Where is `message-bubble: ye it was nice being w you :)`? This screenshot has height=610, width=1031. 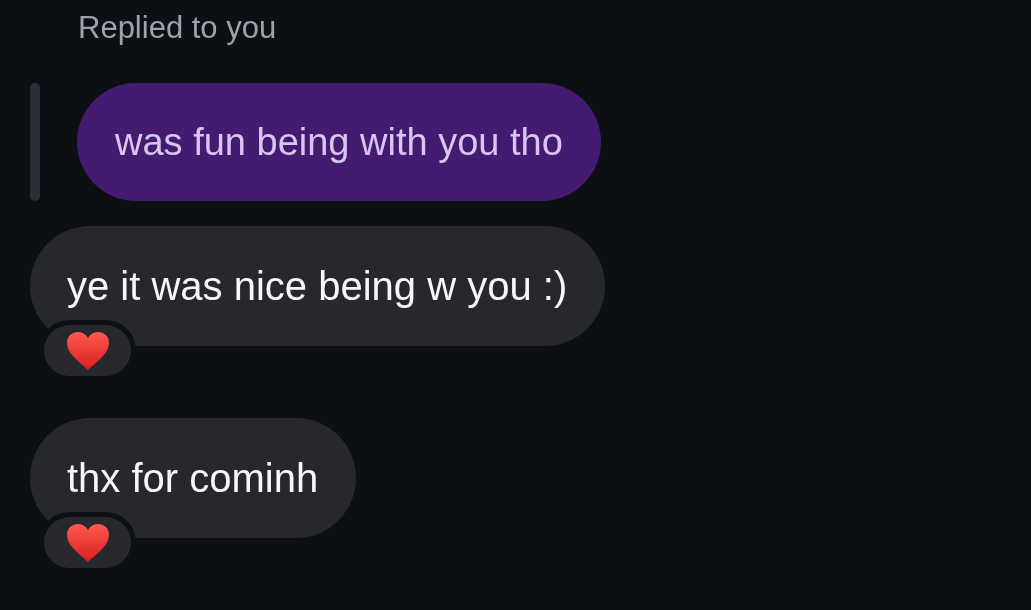
message-bubble: ye it was nice being w you :) is located at coordinates (318, 286).